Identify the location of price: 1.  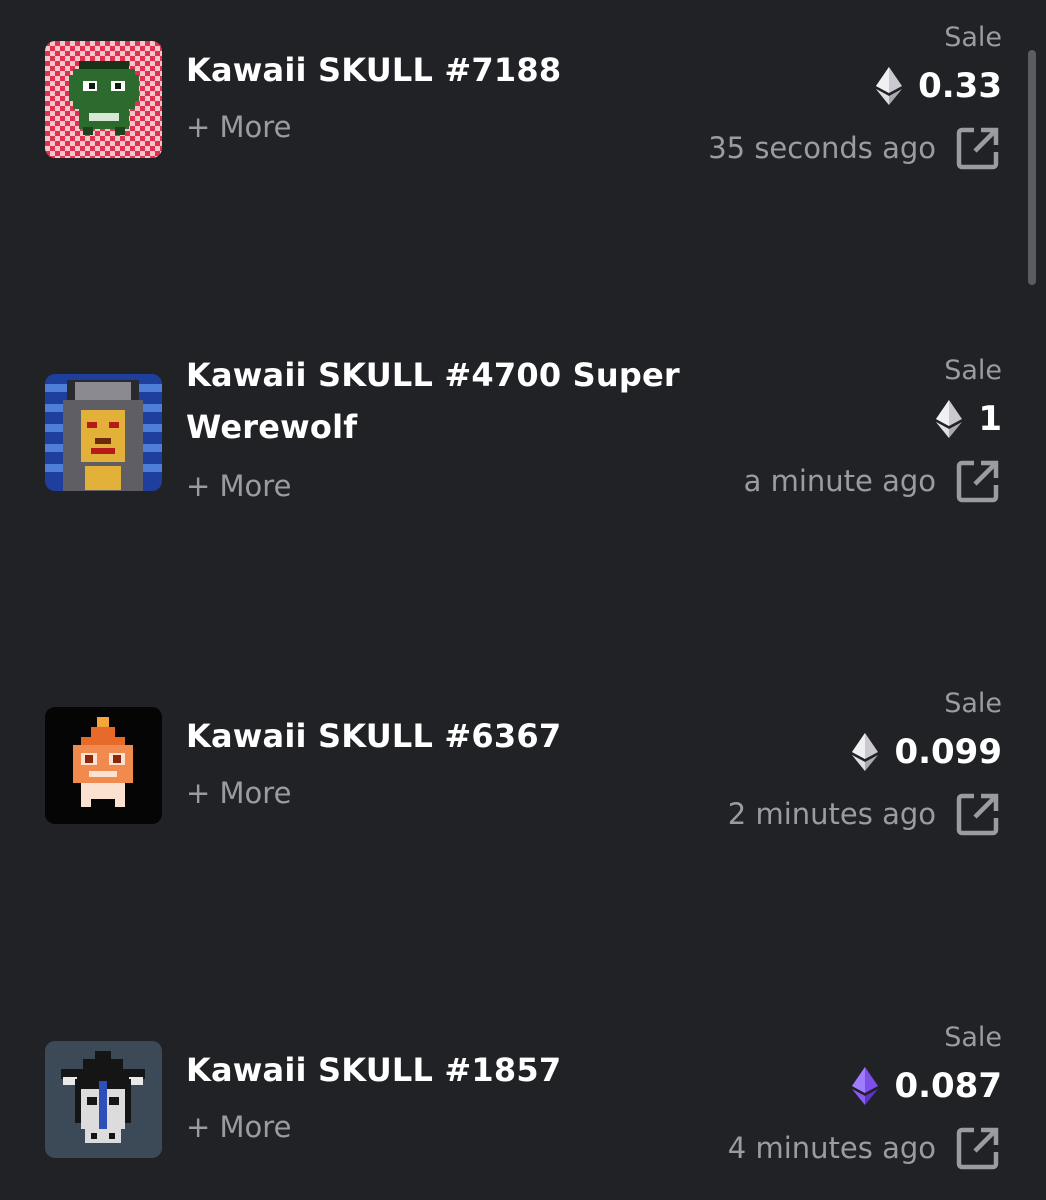
(969, 419).